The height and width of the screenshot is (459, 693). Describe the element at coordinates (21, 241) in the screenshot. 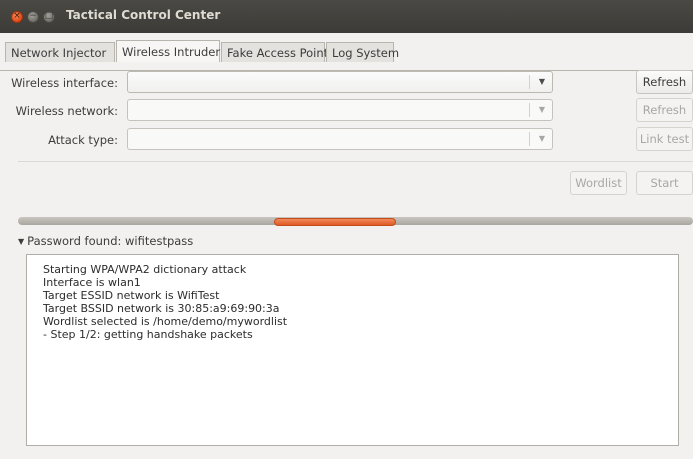

I see `expander-arrow-icon: ▼` at that location.